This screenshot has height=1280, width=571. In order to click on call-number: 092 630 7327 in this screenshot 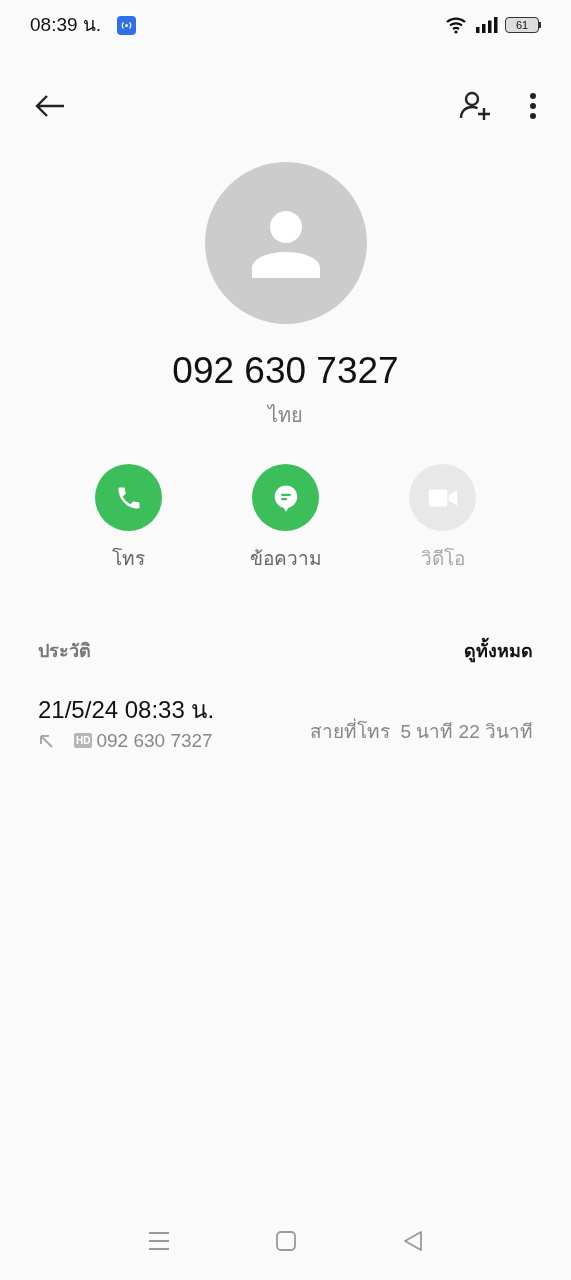, I will do `click(154, 740)`.